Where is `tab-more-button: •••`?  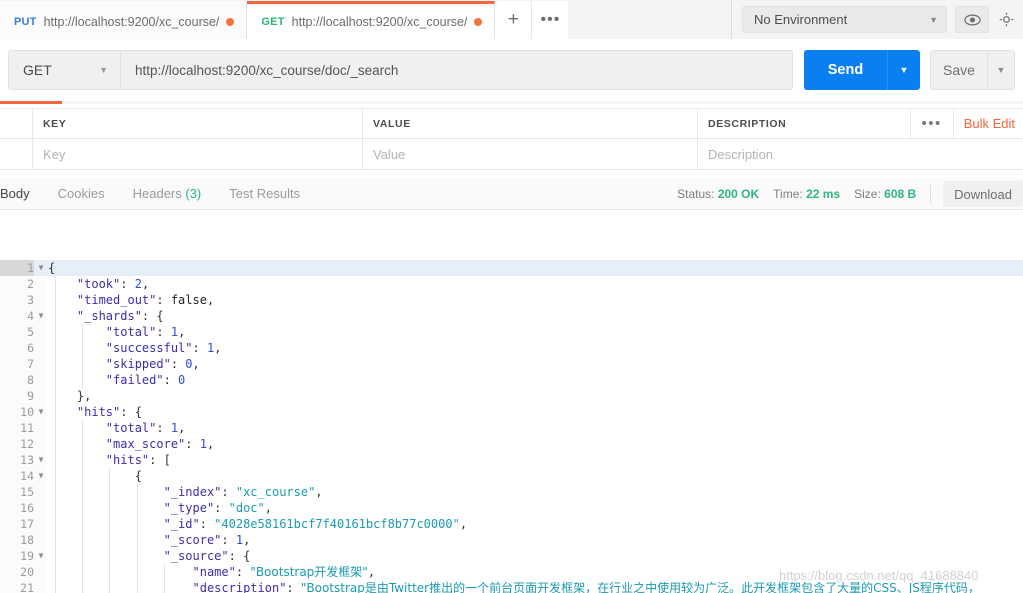 tab-more-button: ••• is located at coordinates (550, 20).